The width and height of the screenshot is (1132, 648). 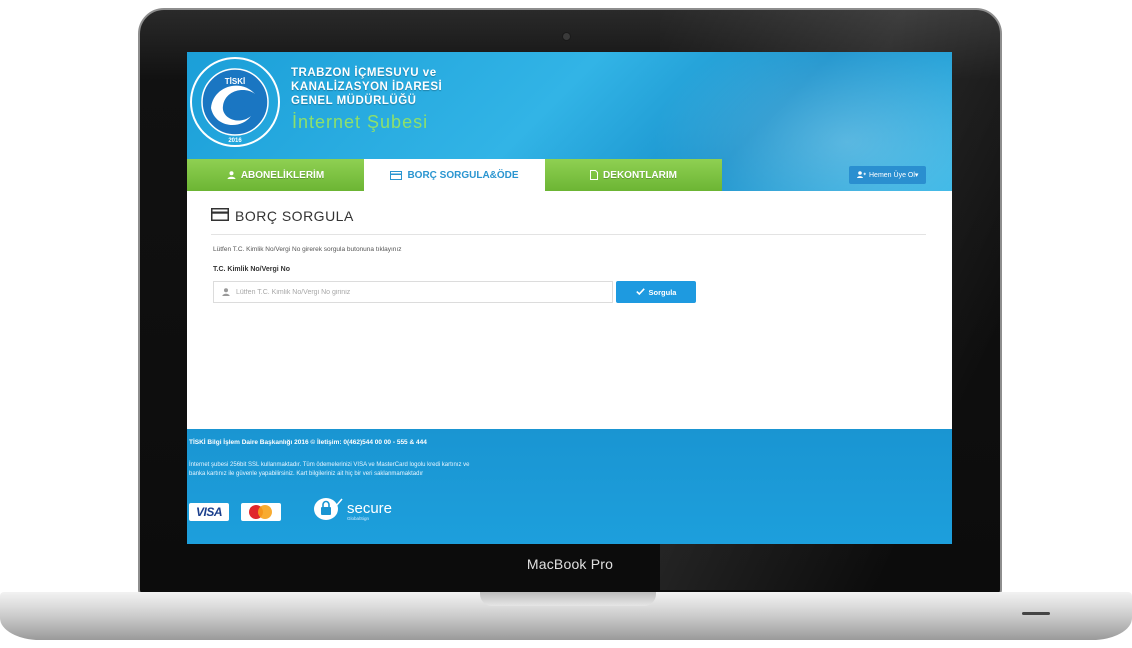 What do you see at coordinates (568, 234) in the screenshot?
I see `divider` at bounding box center [568, 234].